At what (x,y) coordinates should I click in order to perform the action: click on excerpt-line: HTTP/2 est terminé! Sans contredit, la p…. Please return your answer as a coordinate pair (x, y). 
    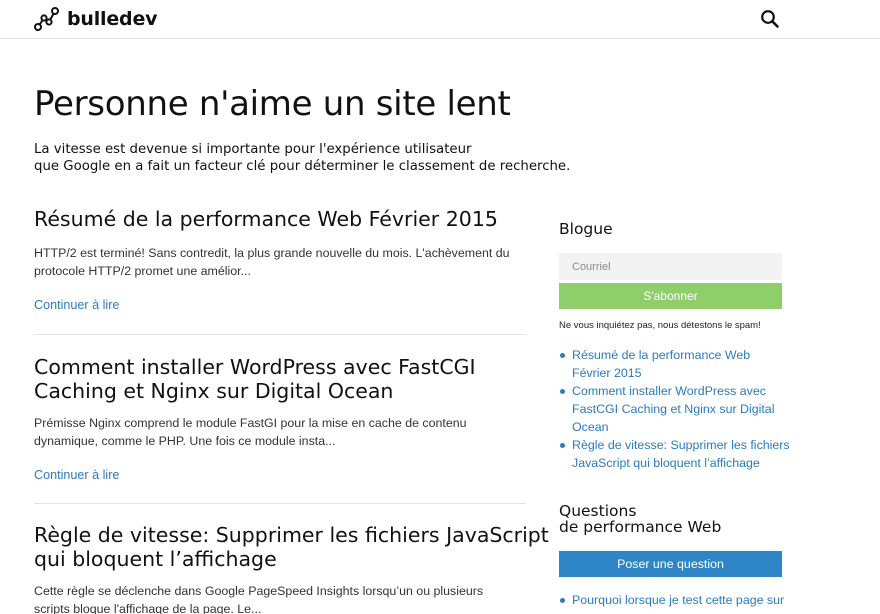
    Looking at the image, I should click on (272, 253).